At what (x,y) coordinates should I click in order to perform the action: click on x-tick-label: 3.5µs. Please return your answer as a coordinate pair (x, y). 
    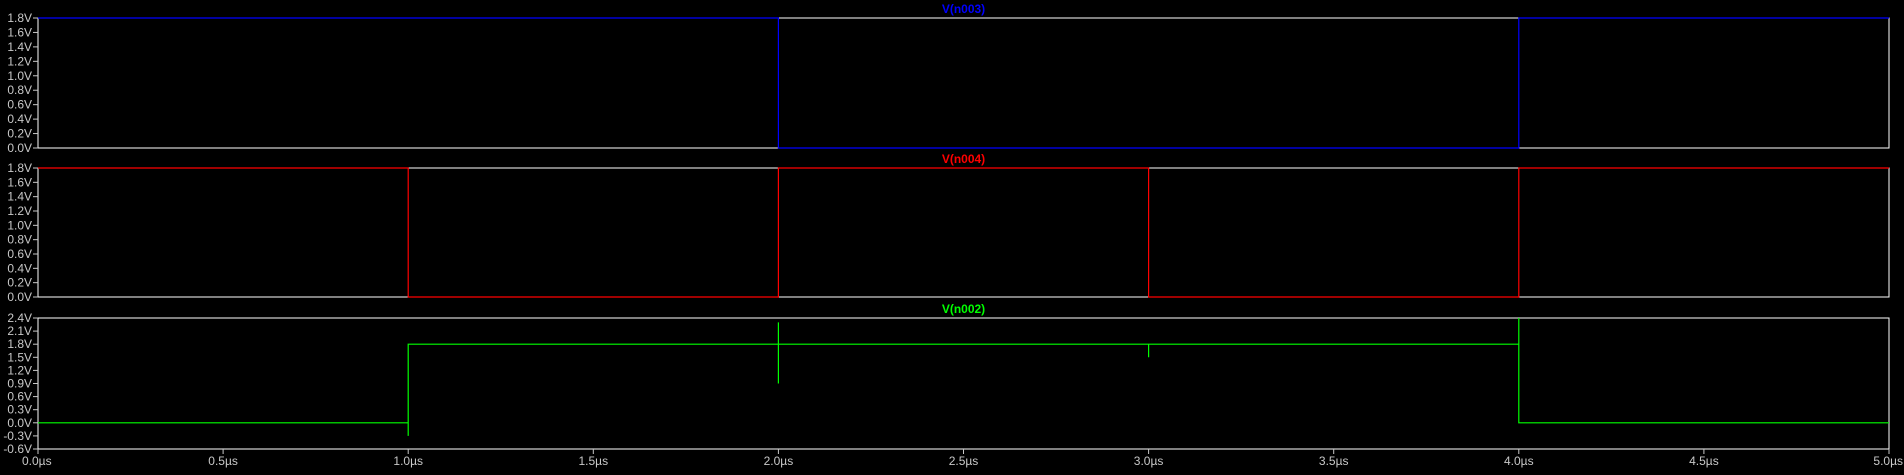
    Looking at the image, I should click on (1334, 461).